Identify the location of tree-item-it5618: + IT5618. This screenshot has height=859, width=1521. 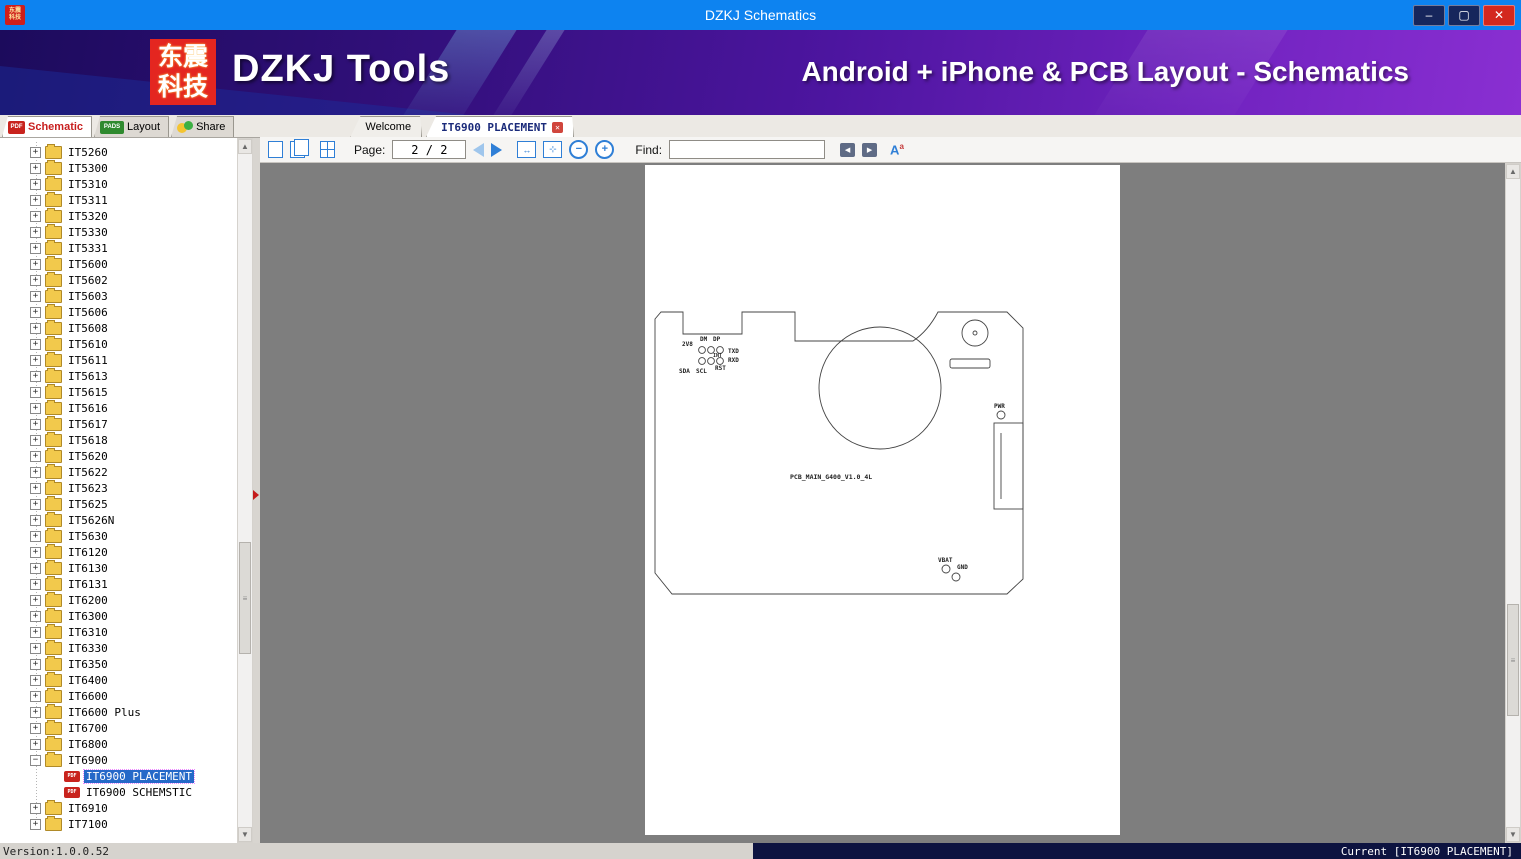
(118, 439).